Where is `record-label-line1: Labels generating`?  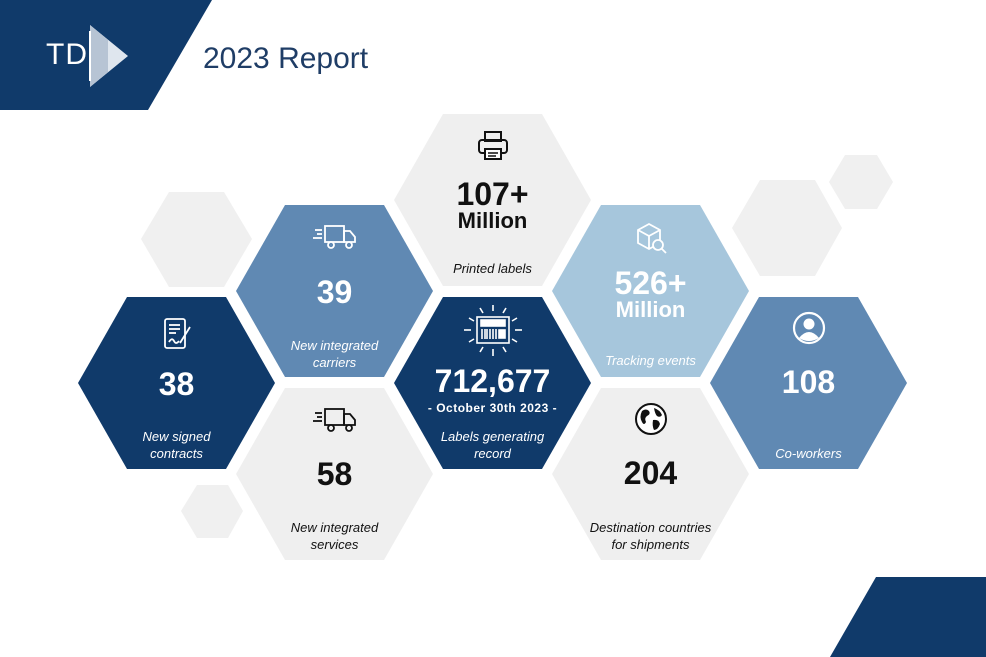
record-label-line1: Labels generating is located at coordinates (492, 436).